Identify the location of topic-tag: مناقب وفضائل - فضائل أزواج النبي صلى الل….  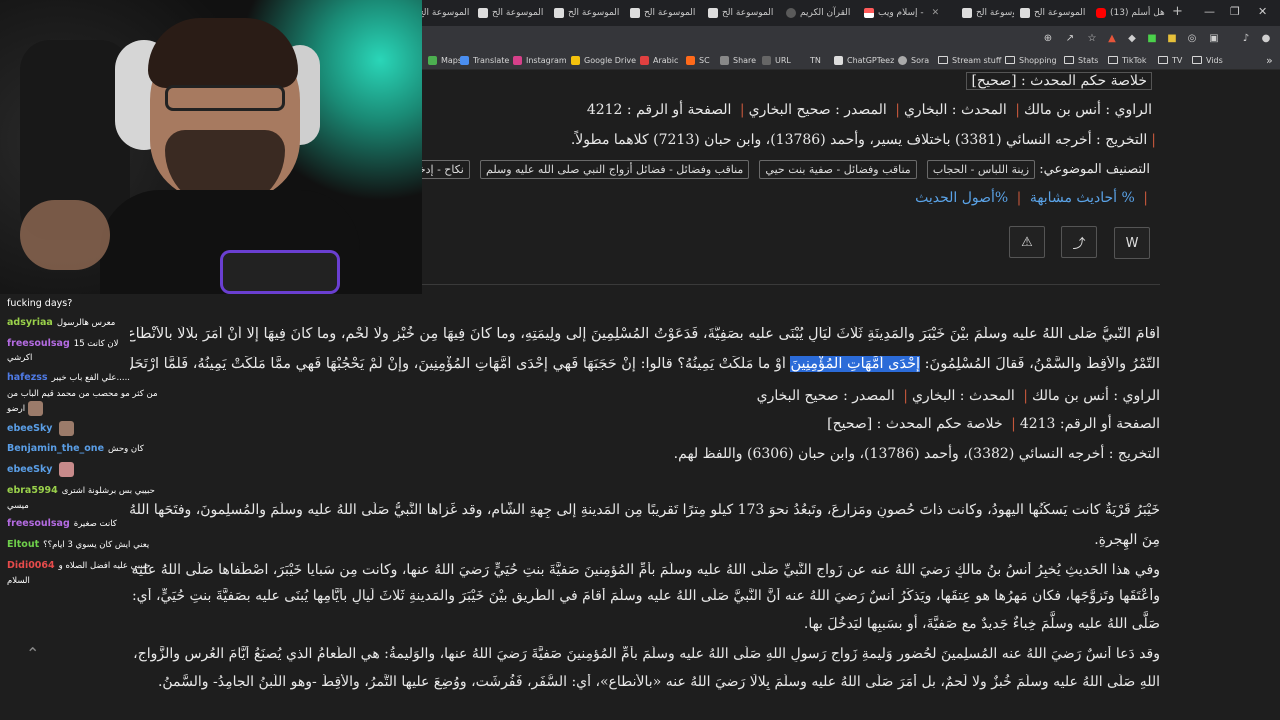
(615, 169).